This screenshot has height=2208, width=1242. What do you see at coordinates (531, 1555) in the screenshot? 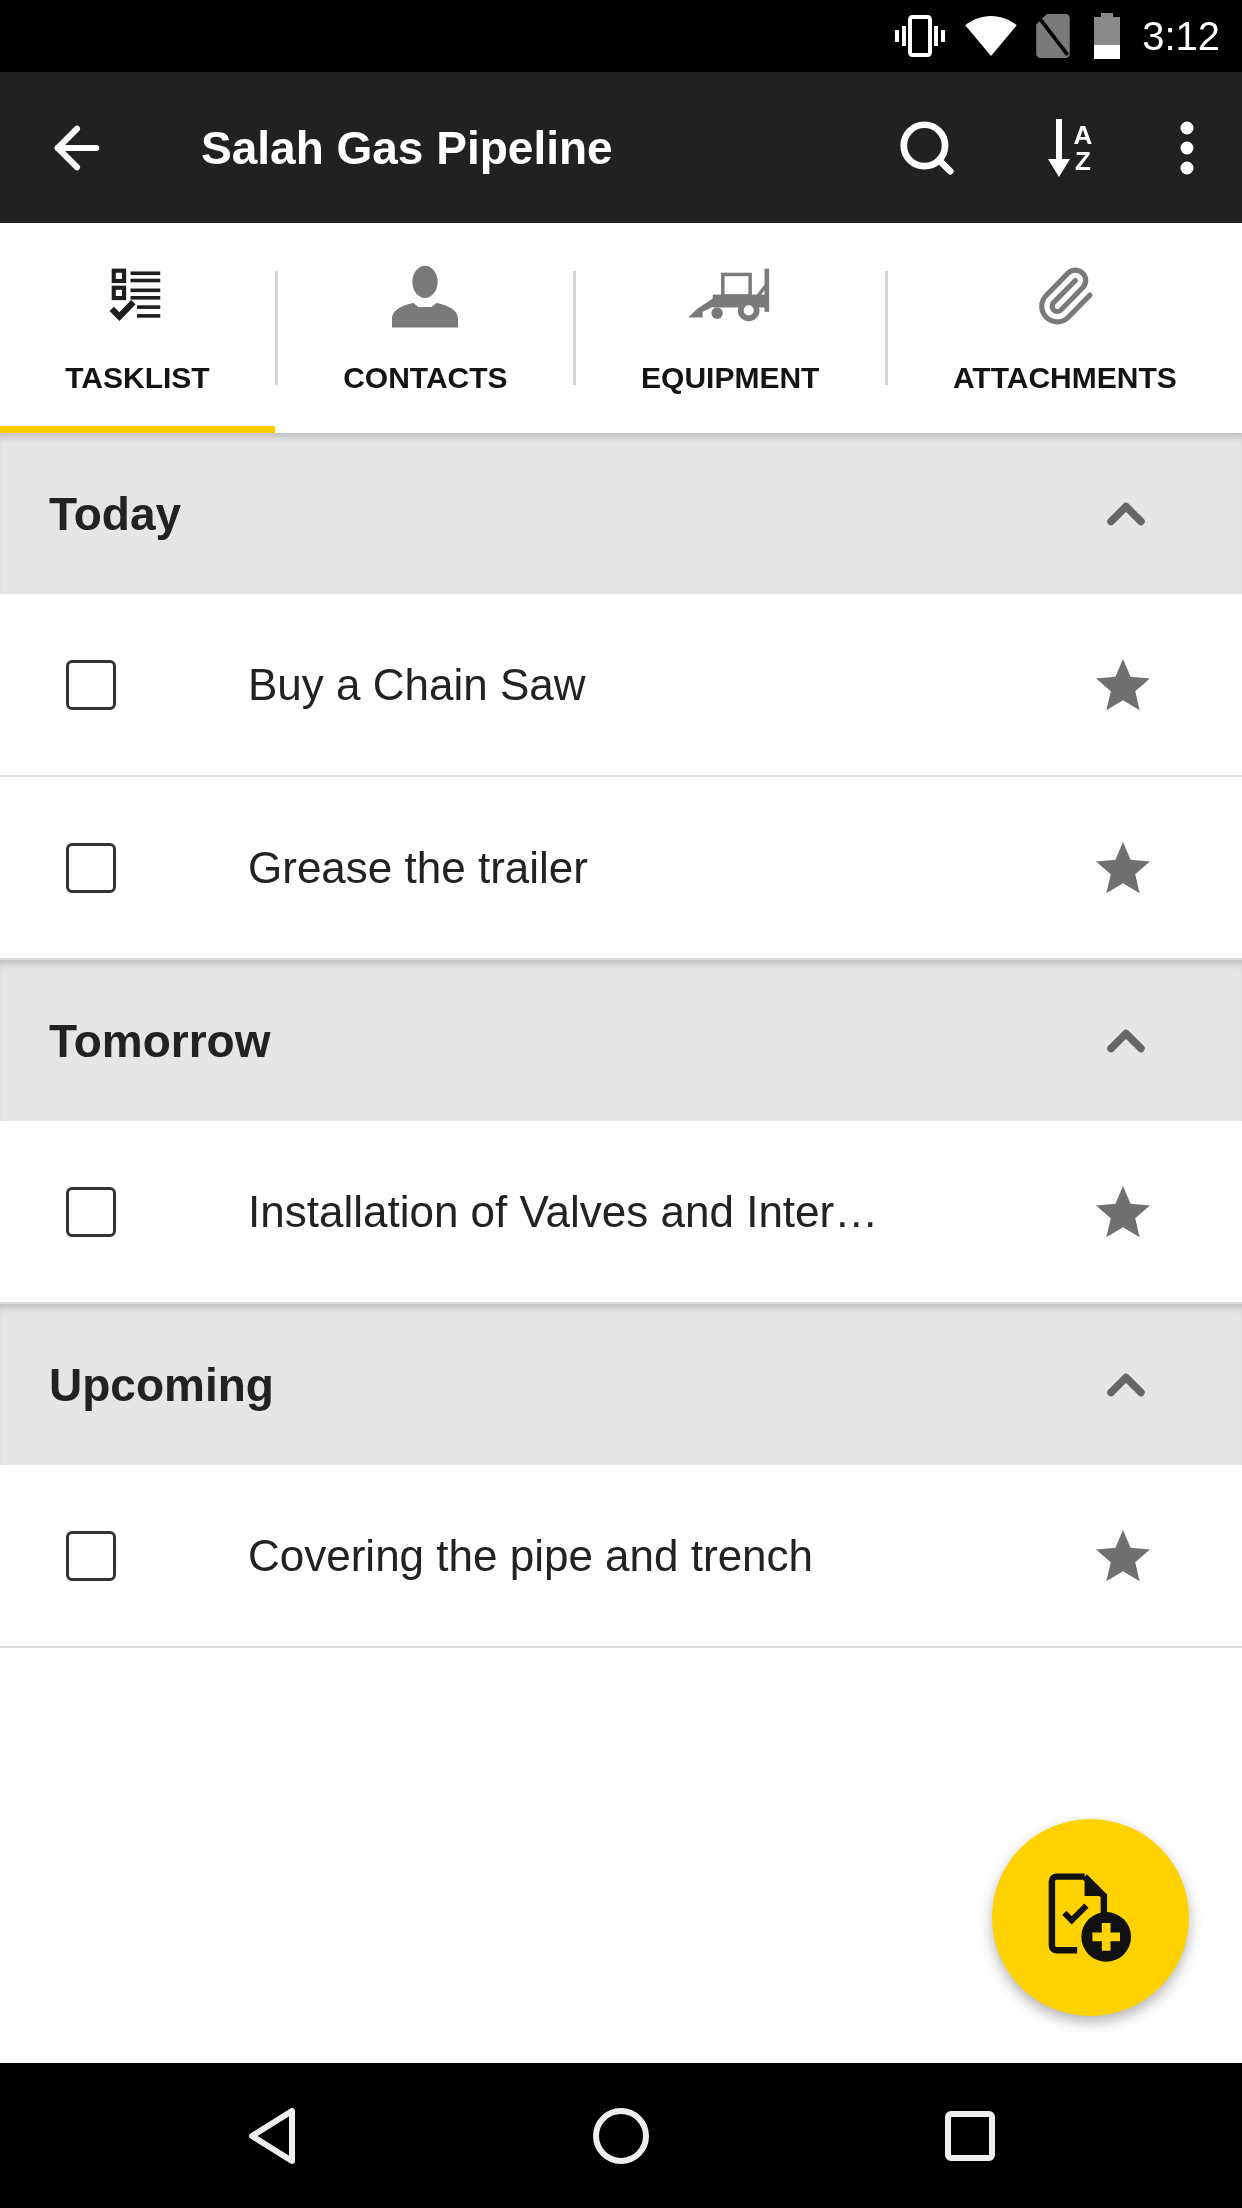
I see `task-title: Covering the pipe and trench` at bounding box center [531, 1555].